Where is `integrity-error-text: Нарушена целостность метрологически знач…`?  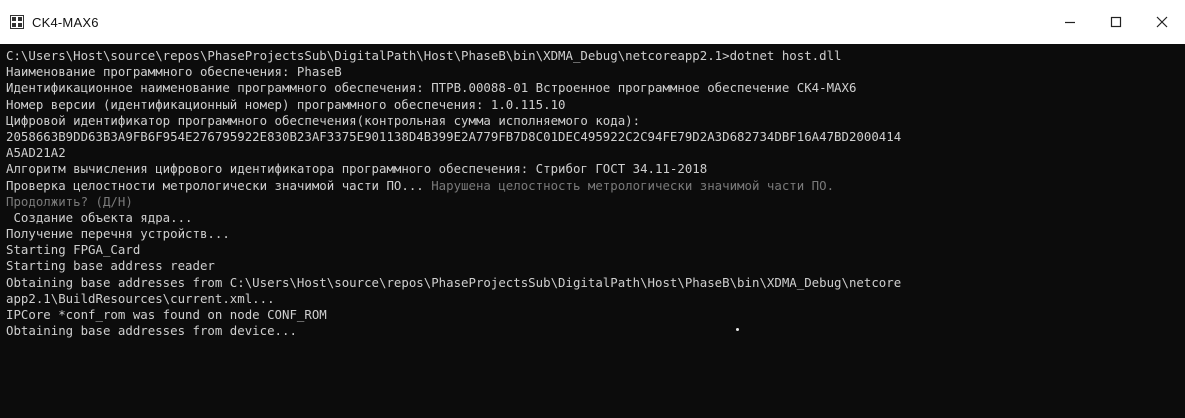 integrity-error-text: Нарушена целостность метрологически знач… is located at coordinates (629, 185).